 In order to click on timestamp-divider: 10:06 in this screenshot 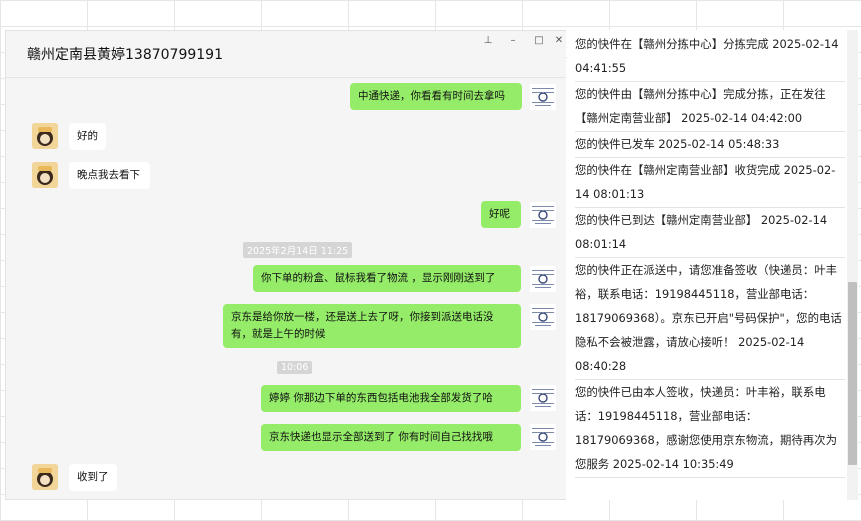, I will do `click(295, 367)`.